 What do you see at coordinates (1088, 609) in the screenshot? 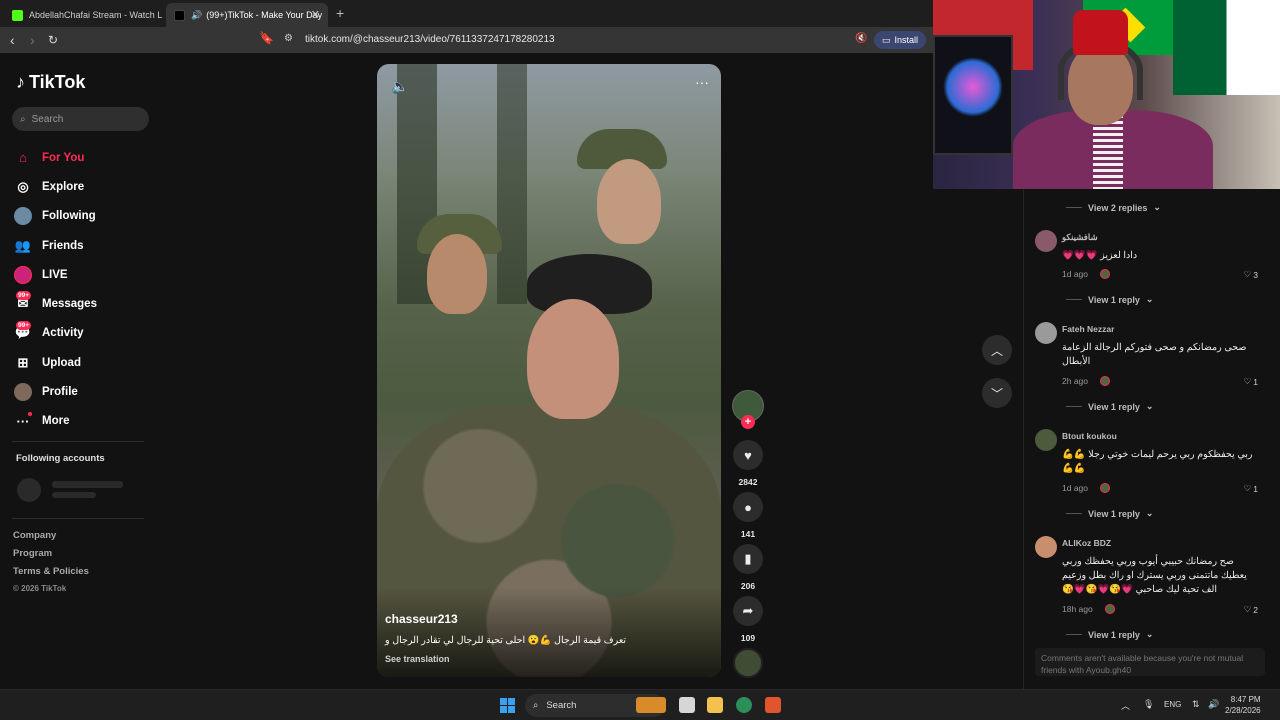
I see `comment-meta: 18h ago` at bounding box center [1088, 609].